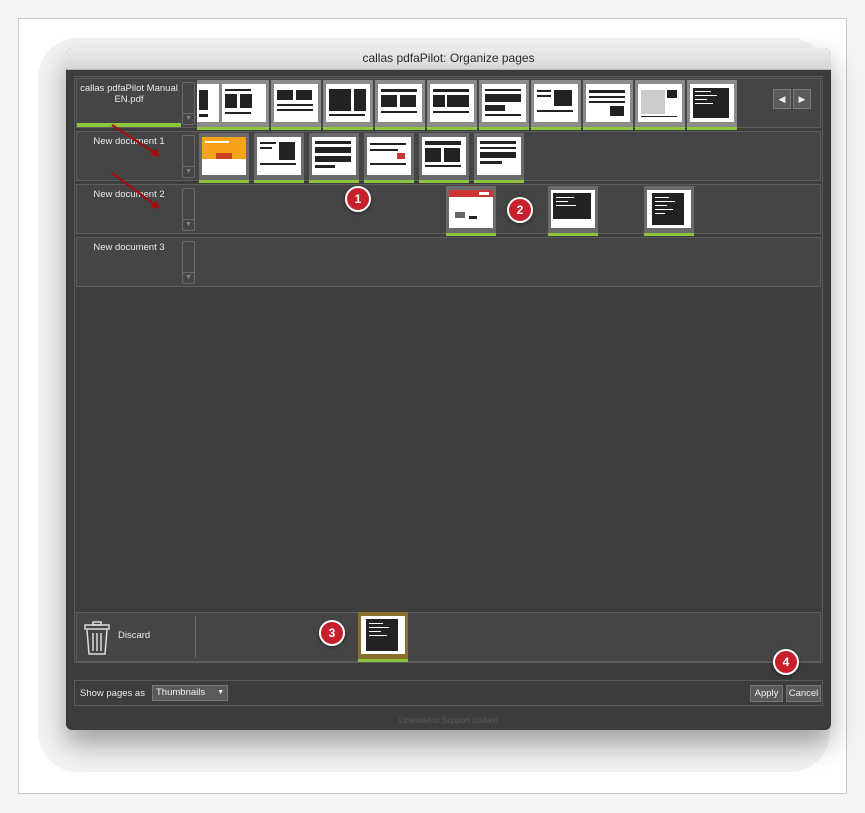  I want to click on document-row-new-1: New document 1 ▼, so click(448, 157).